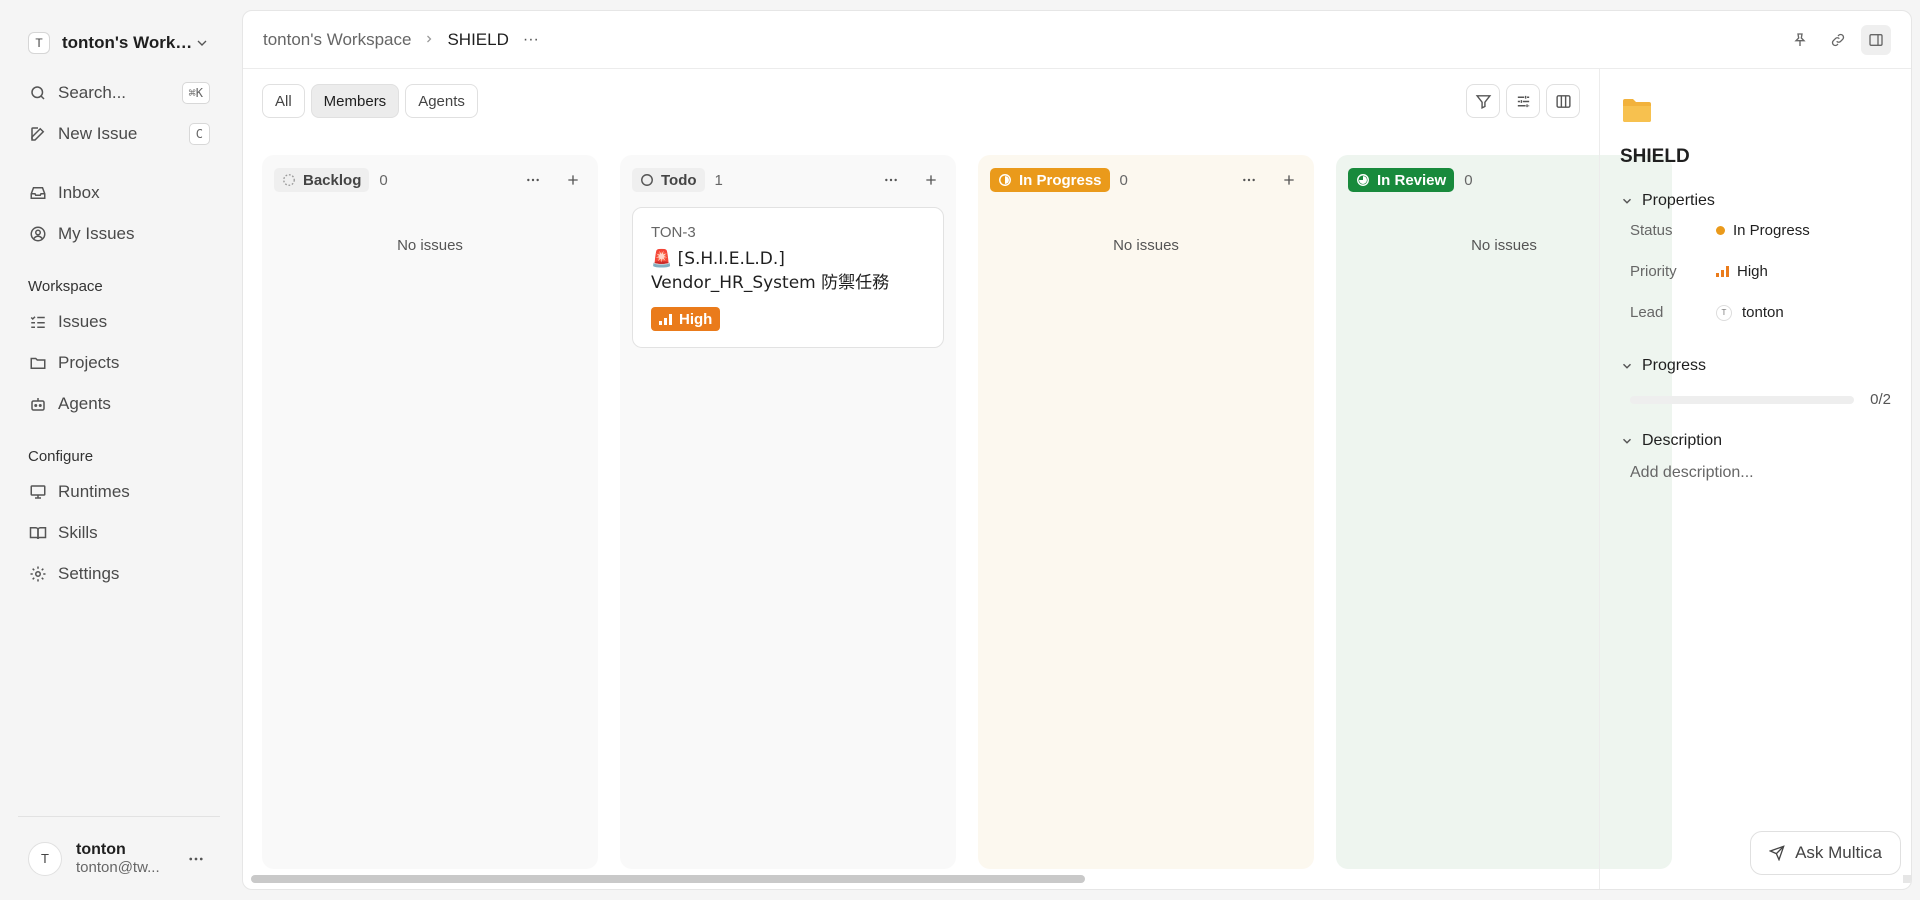  What do you see at coordinates (119, 492) in the screenshot?
I see `sidebar-item-runtimes: Runtimes` at bounding box center [119, 492].